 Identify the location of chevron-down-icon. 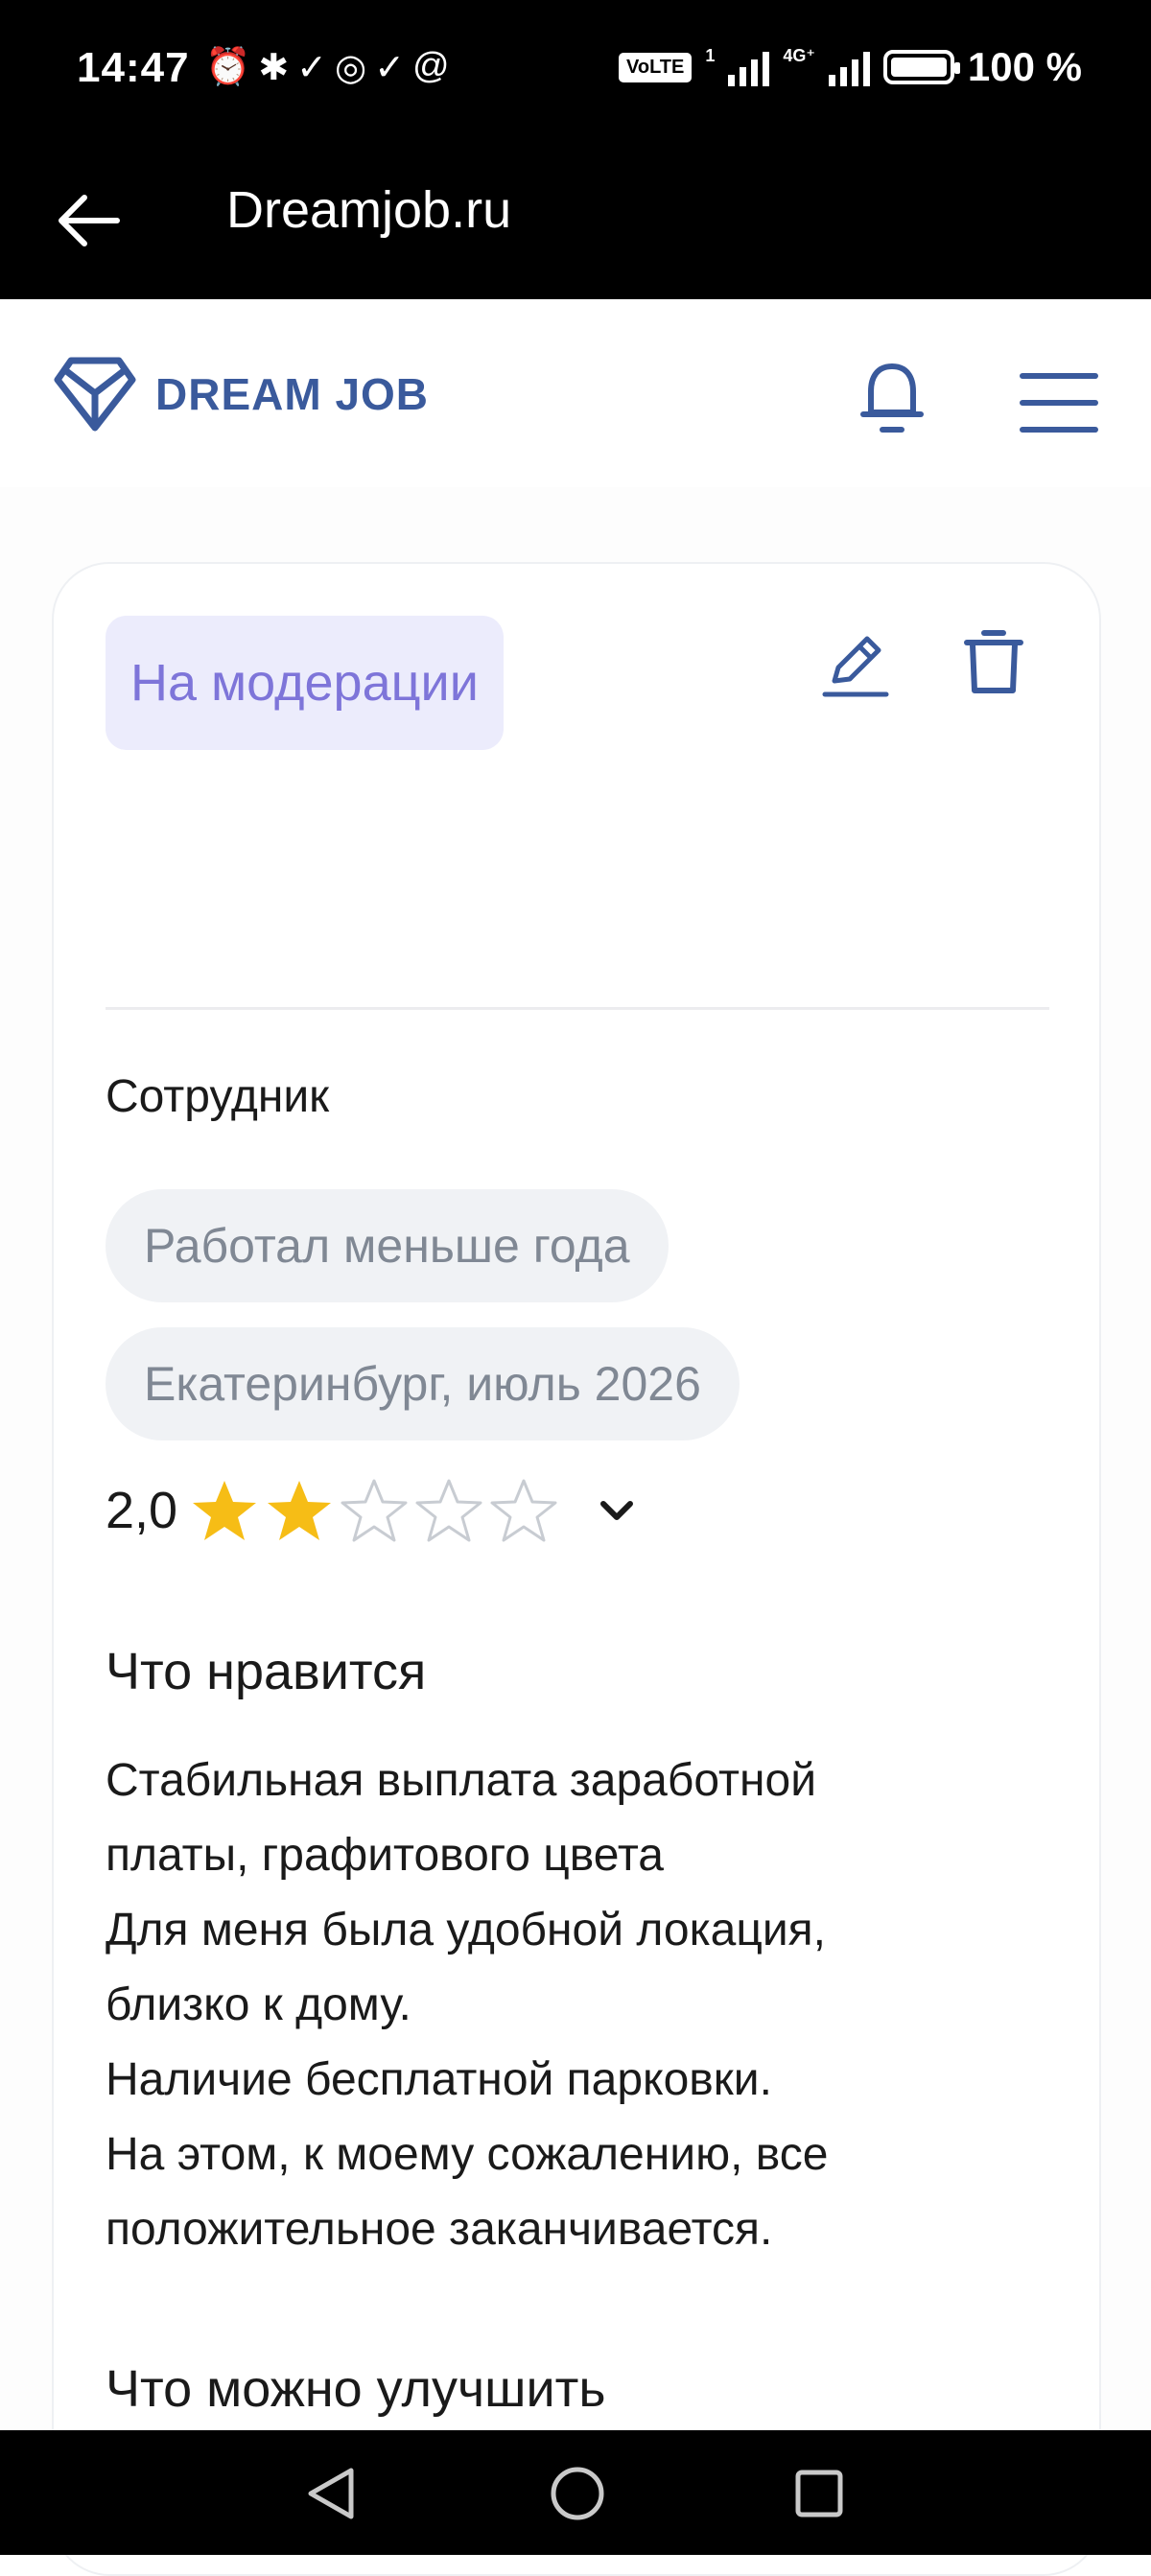
(617, 1510).